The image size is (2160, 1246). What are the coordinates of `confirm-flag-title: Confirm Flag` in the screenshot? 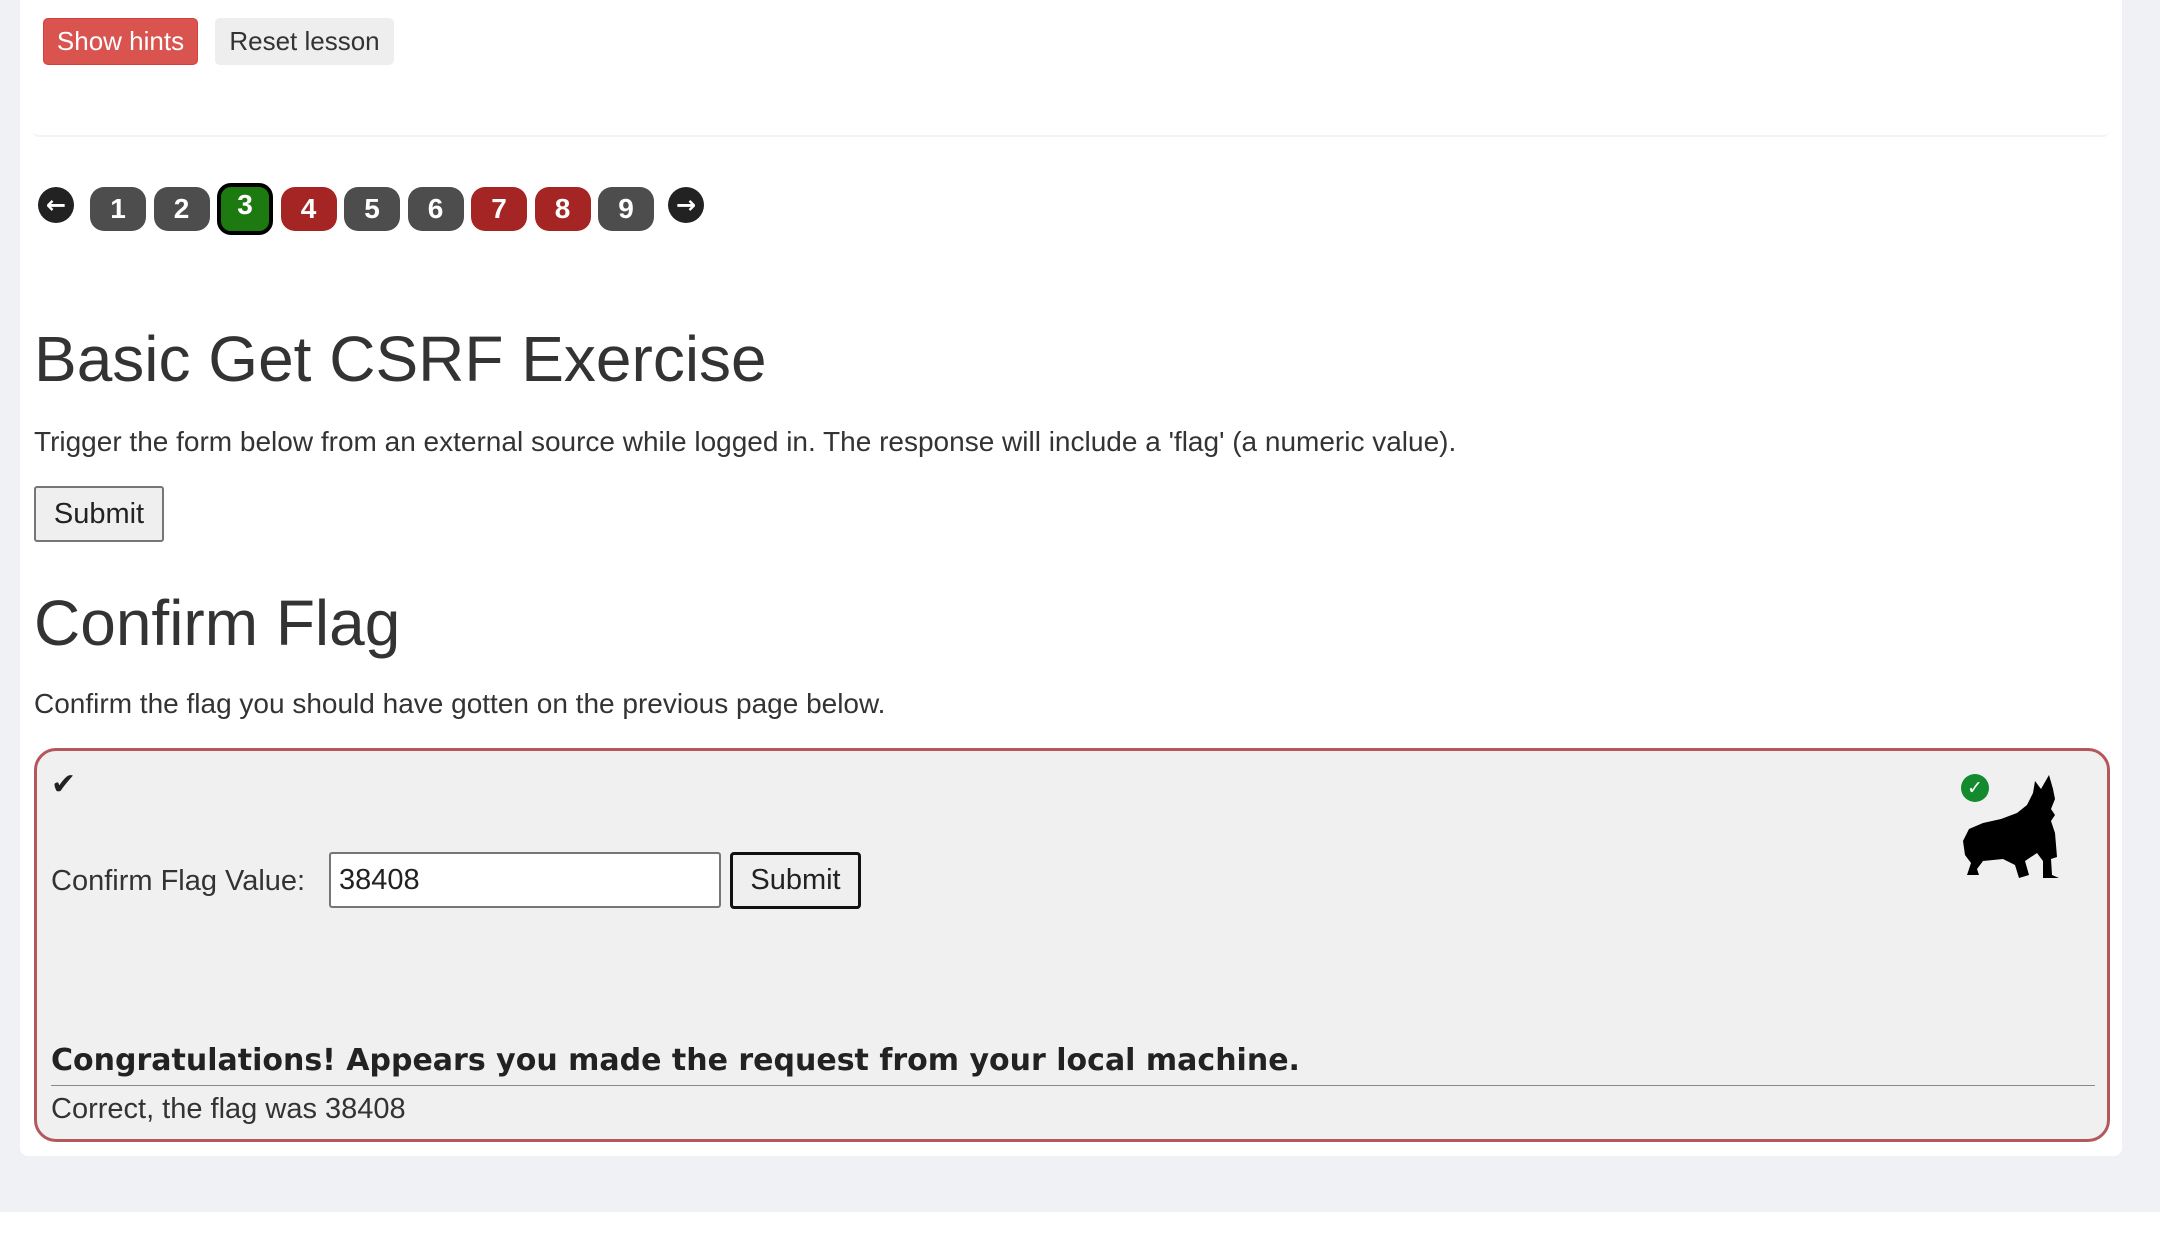 It's located at (217, 623).